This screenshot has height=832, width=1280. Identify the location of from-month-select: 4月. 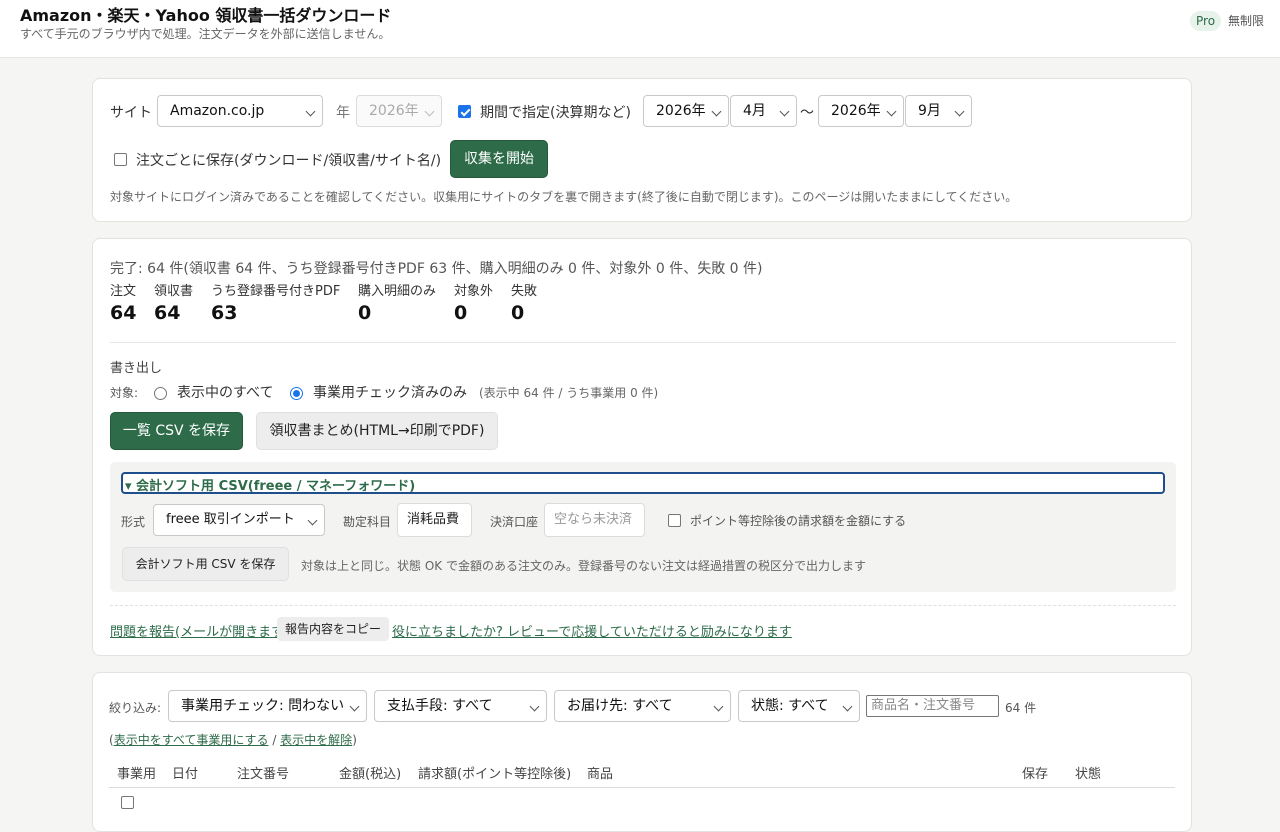
(763, 111).